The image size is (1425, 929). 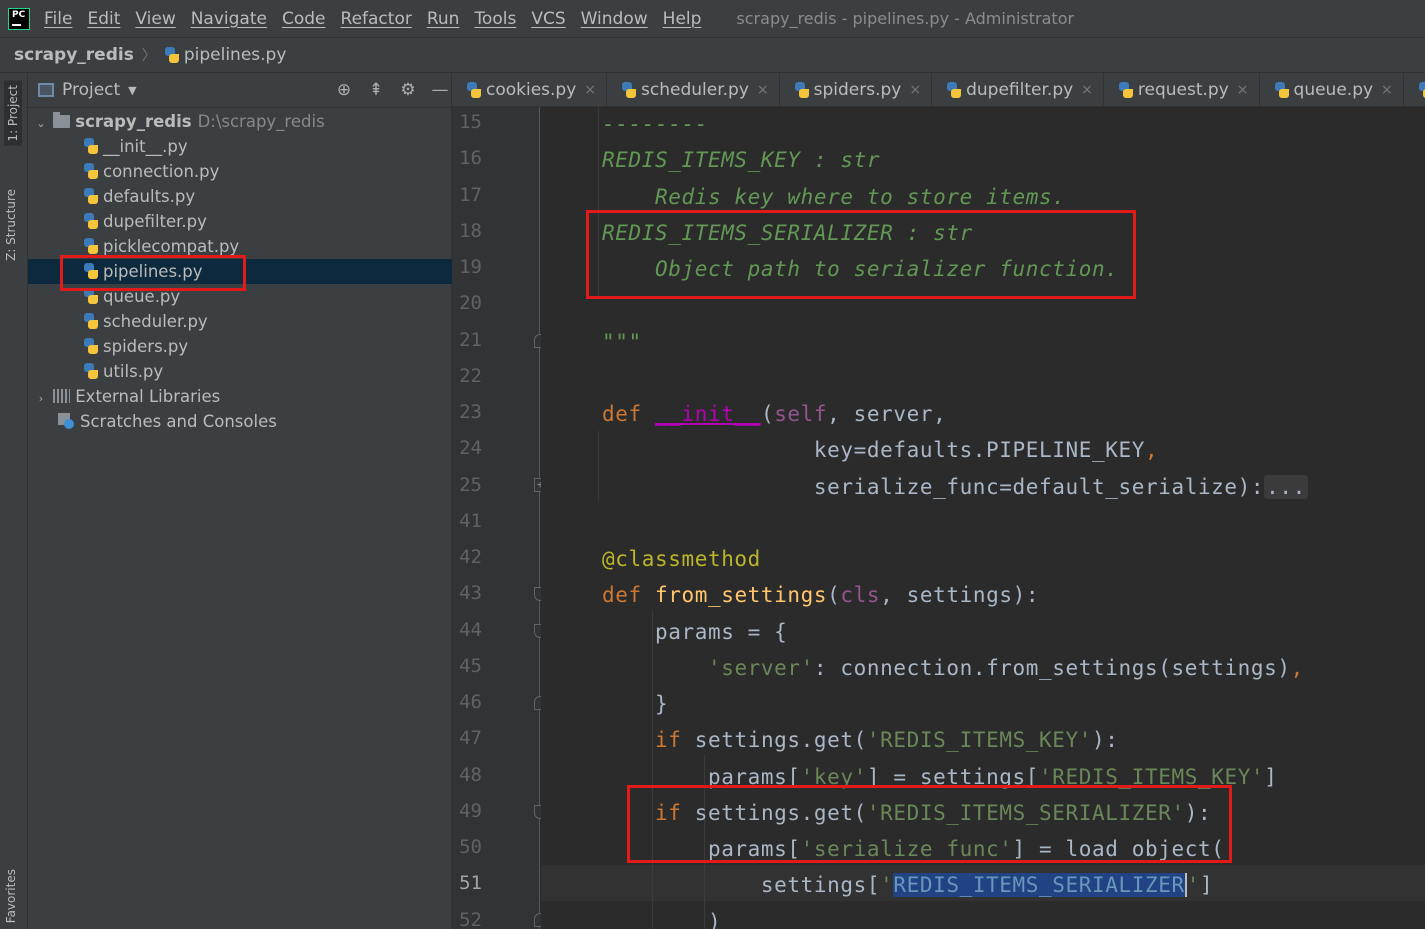 I want to click on line-number: 18, so click(x=470, y=231).